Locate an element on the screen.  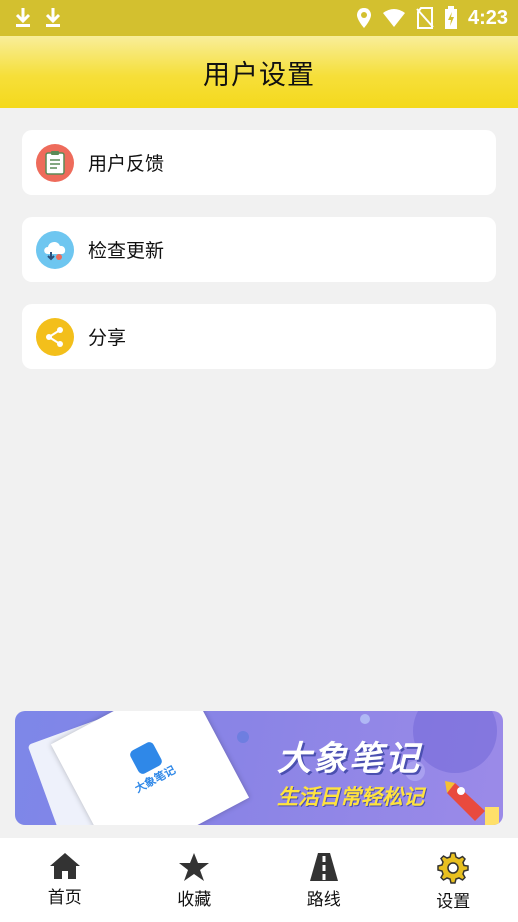
wifi-icon is located at coordinates (393, 18).